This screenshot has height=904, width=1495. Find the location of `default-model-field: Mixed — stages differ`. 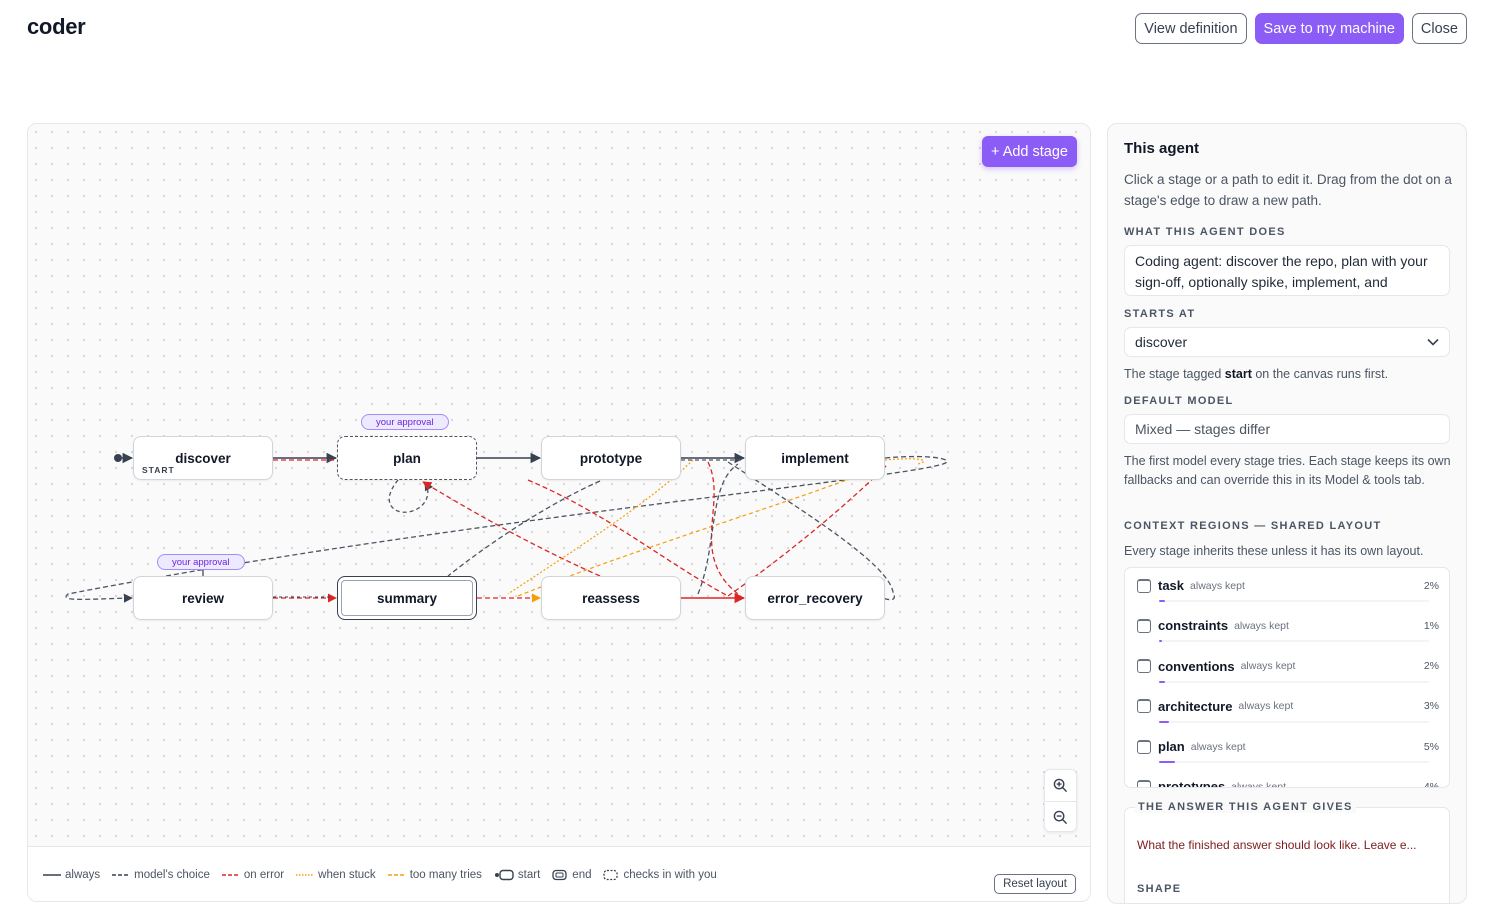

default-model-field: Mixed — stages differ is located at coordinates (1287, 429).